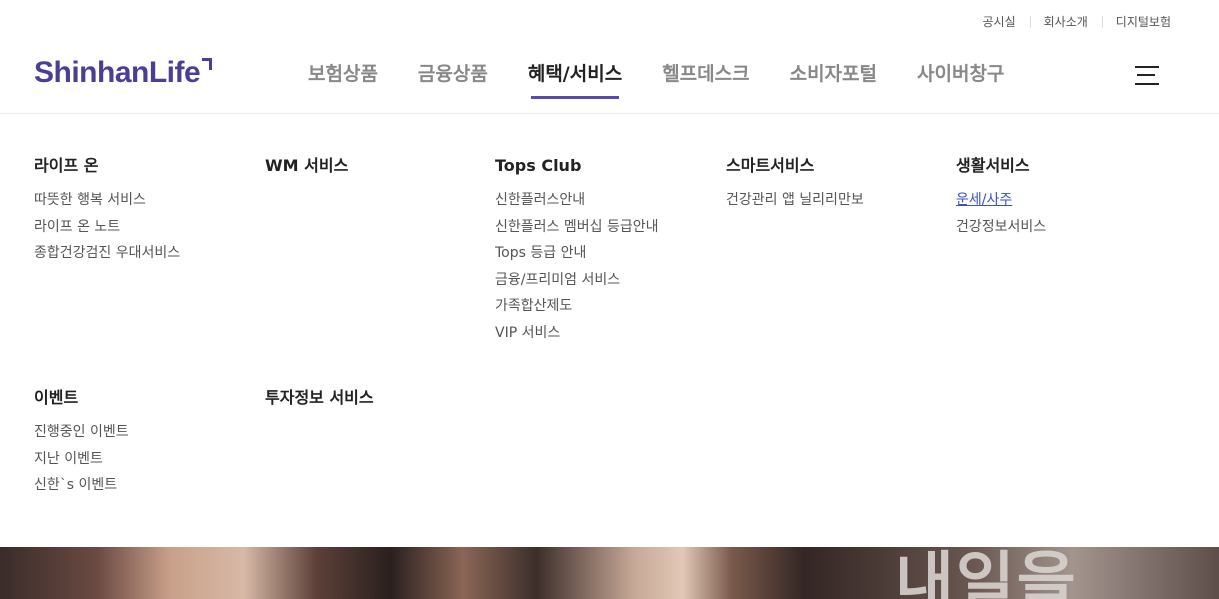 This screenshot has height=599, width=1219. Describe the element at coordinates (144, 459) in the screenshot. I see `menu-item: 지난 이벤트` at that location.